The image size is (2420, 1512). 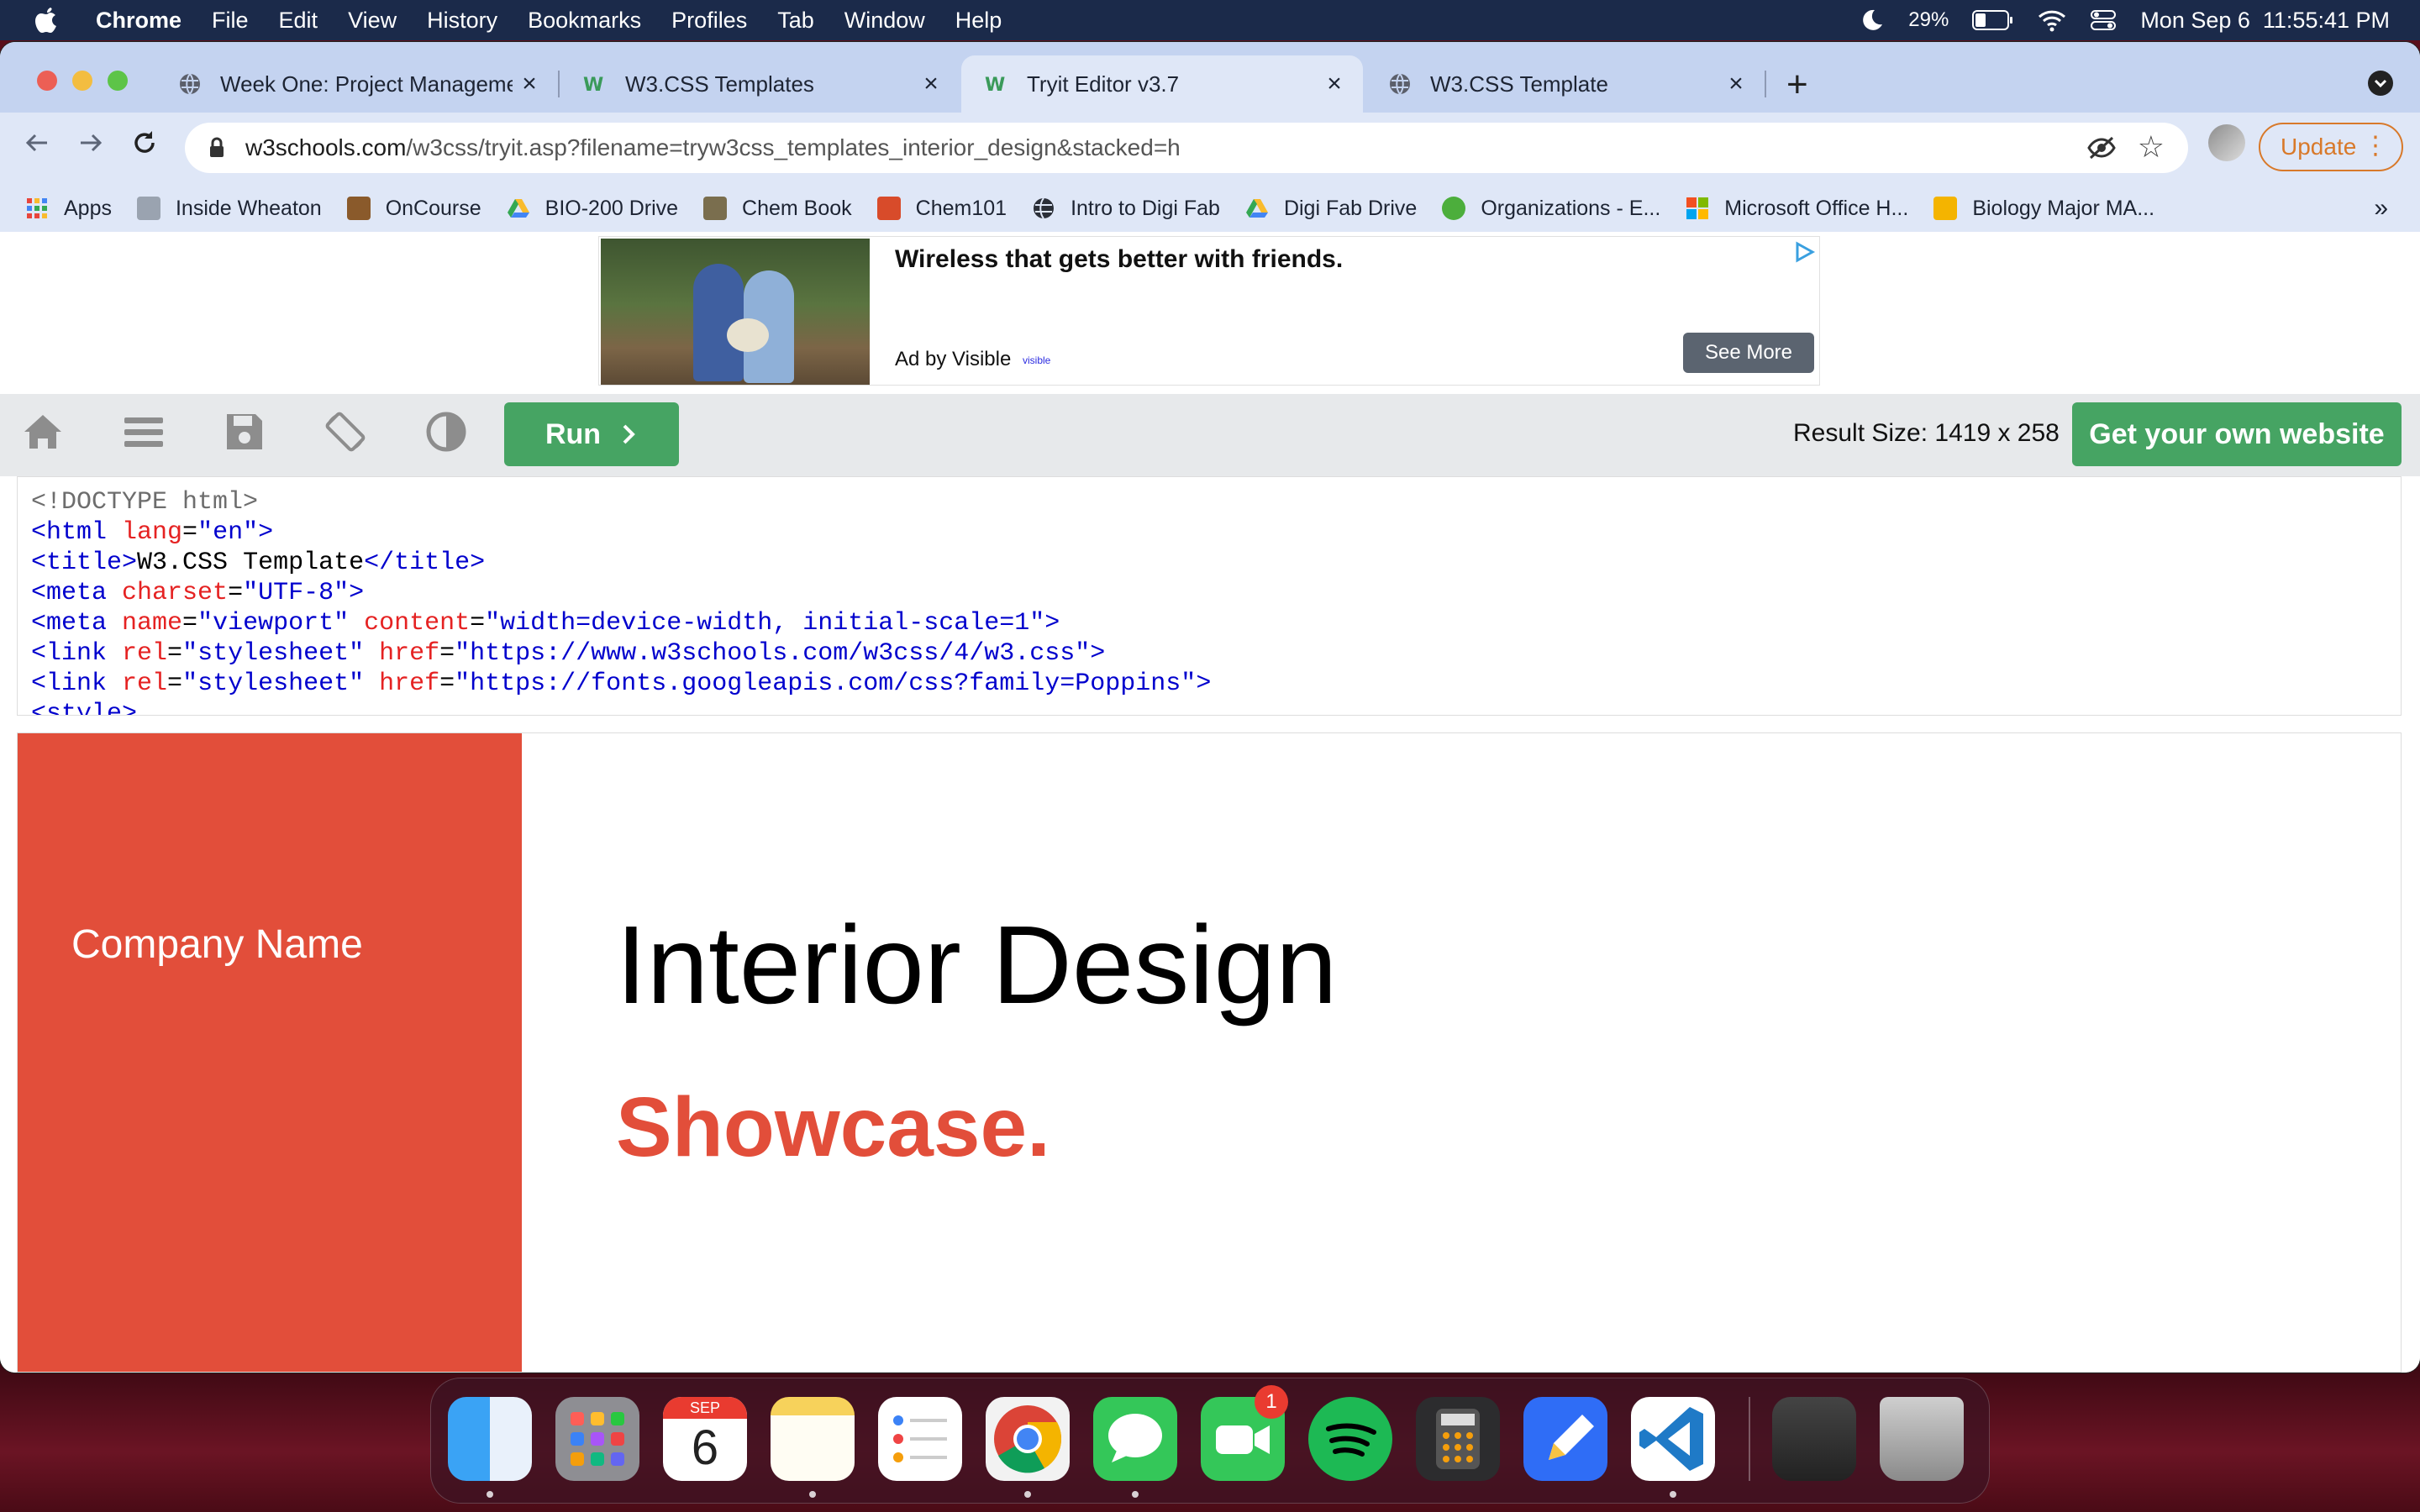 What do you see at coordinates (345, 431) in the screenshot?
I see `rotate-layout-icon` at bounding box center [345, 431].